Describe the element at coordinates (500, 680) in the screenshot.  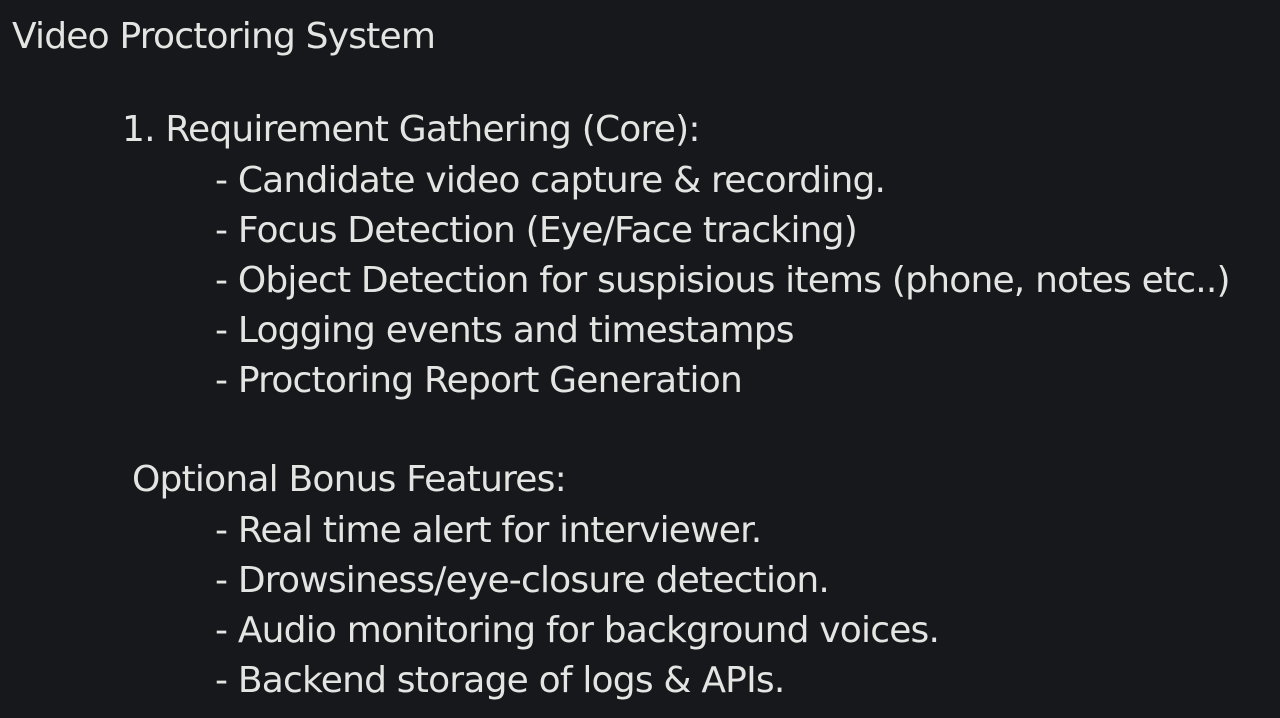
I see `list-item: - Backend storage of logs & APIs.` at that location.